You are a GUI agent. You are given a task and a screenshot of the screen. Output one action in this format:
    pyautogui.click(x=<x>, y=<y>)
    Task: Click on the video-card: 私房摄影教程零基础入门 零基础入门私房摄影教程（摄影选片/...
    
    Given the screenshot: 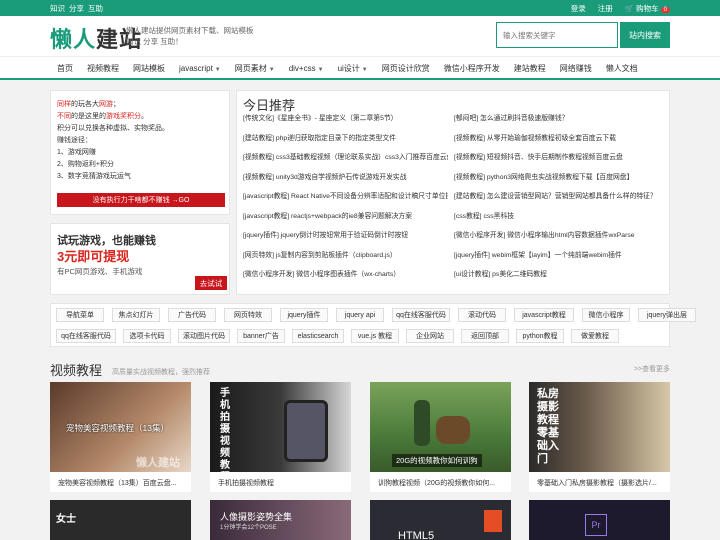 What is the action you would take?
    pyautogui.click(x=599, y=437)
    